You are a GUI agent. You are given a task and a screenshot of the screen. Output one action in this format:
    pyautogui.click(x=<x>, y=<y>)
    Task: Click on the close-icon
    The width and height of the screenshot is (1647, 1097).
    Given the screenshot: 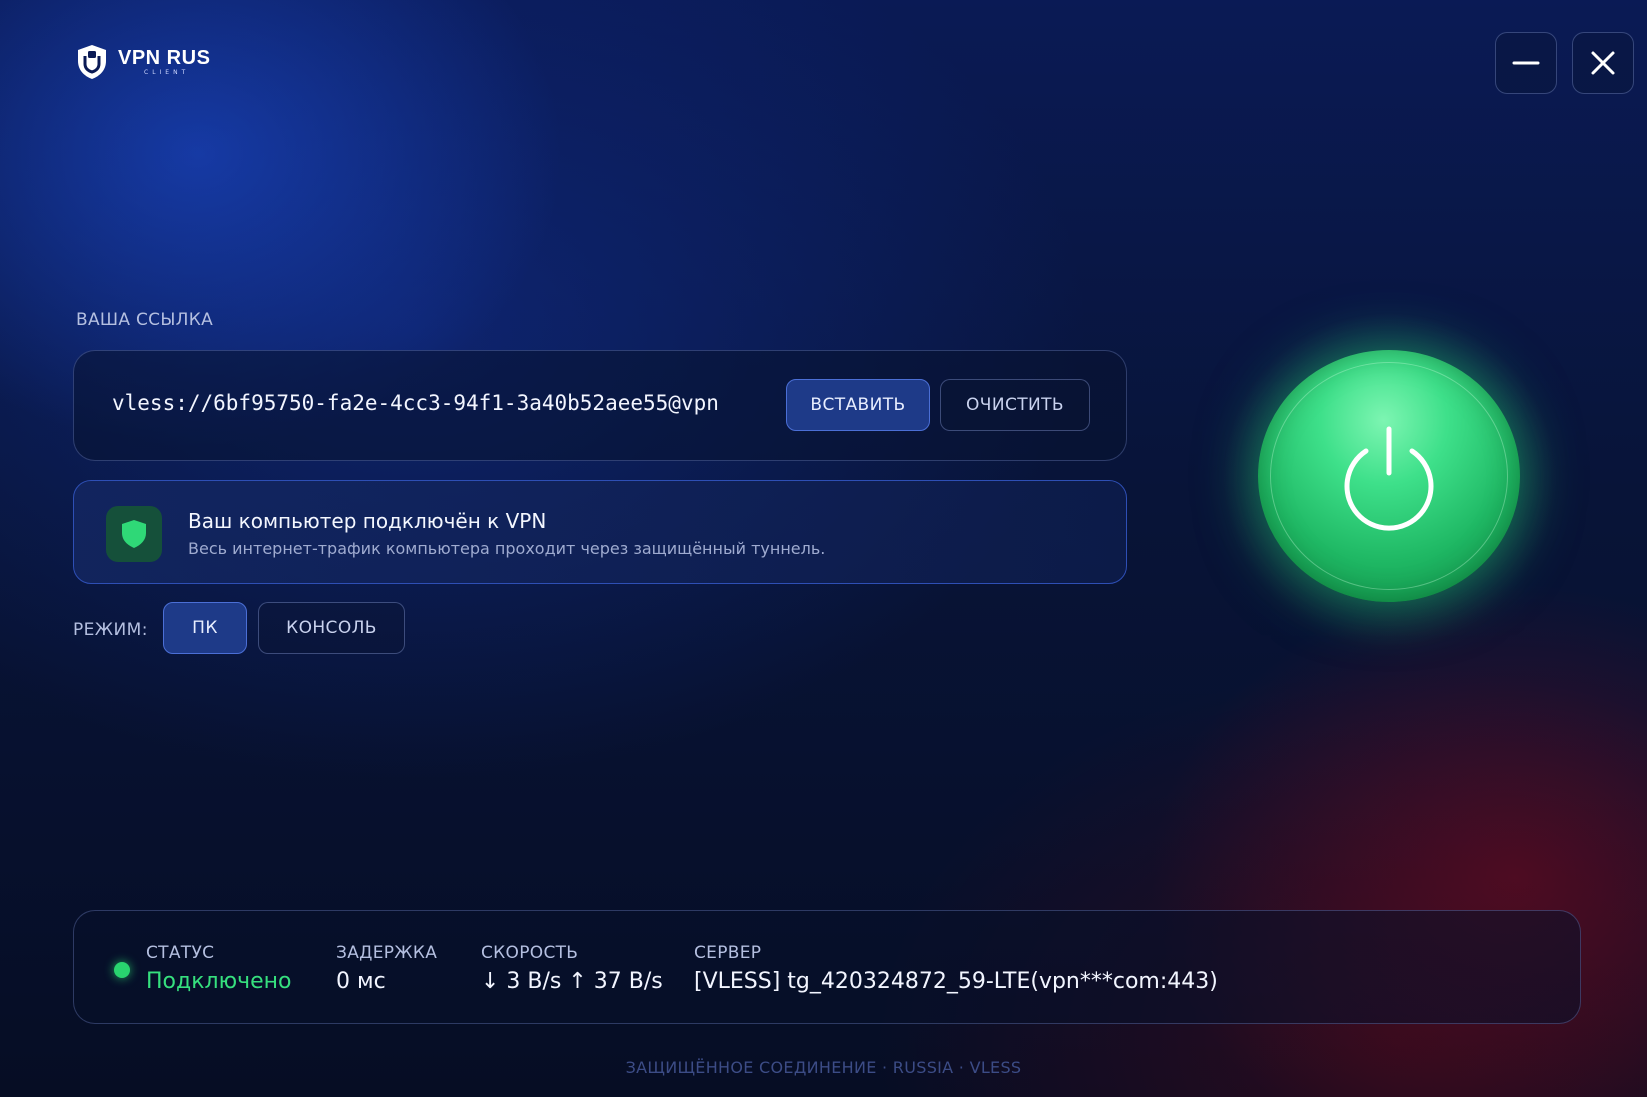 What is the action you would take?
    pyautogui.click(x=1603, y=63)
    